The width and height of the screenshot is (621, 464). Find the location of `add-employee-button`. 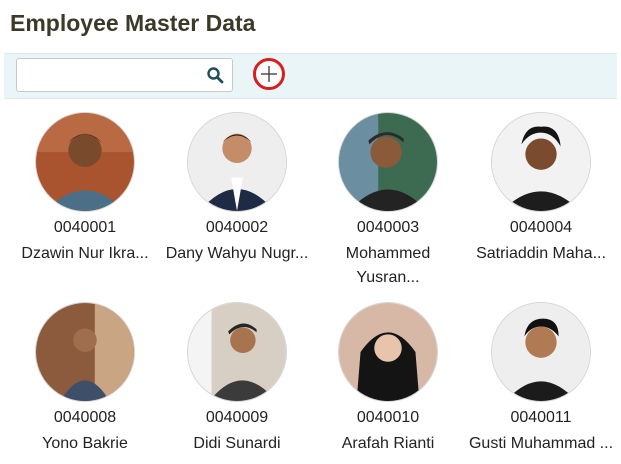

add-employee-button is located at coordinates (269, 74).